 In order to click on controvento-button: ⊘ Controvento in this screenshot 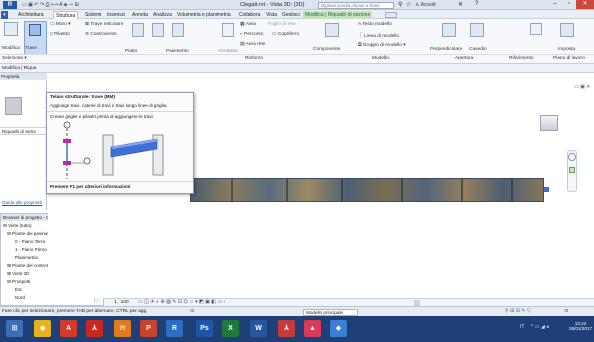, I will do `click(101, 34)`.